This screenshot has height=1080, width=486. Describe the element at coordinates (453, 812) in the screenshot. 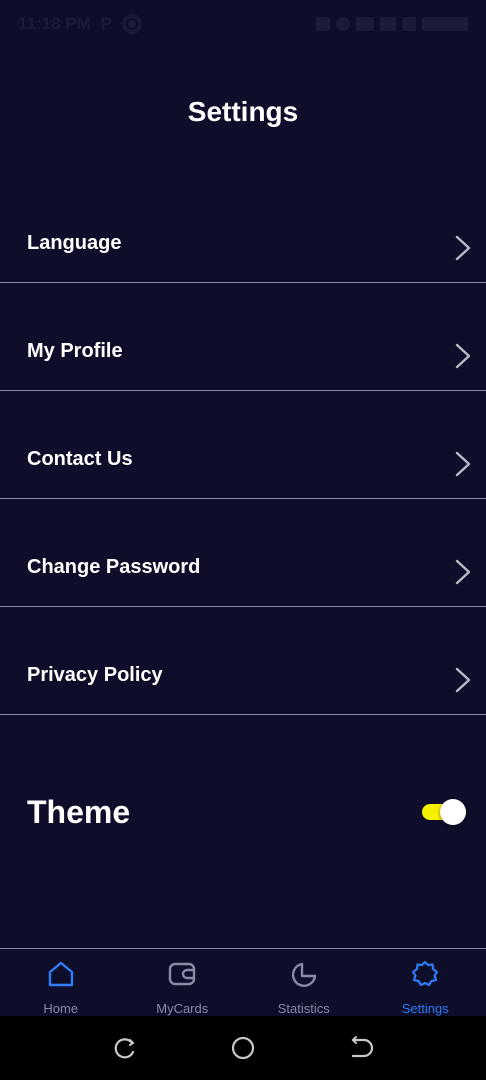

I see `toggle-knob` at that location.